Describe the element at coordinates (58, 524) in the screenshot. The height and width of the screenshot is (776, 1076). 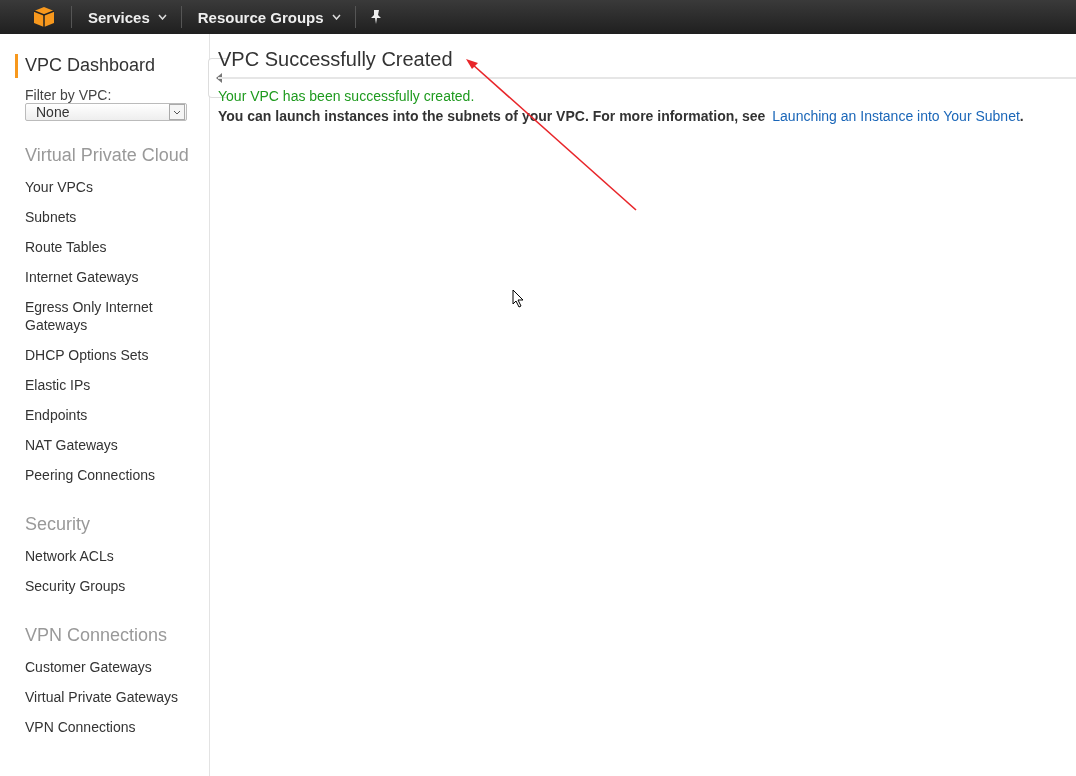
I see `section-heading: Security` at that location.